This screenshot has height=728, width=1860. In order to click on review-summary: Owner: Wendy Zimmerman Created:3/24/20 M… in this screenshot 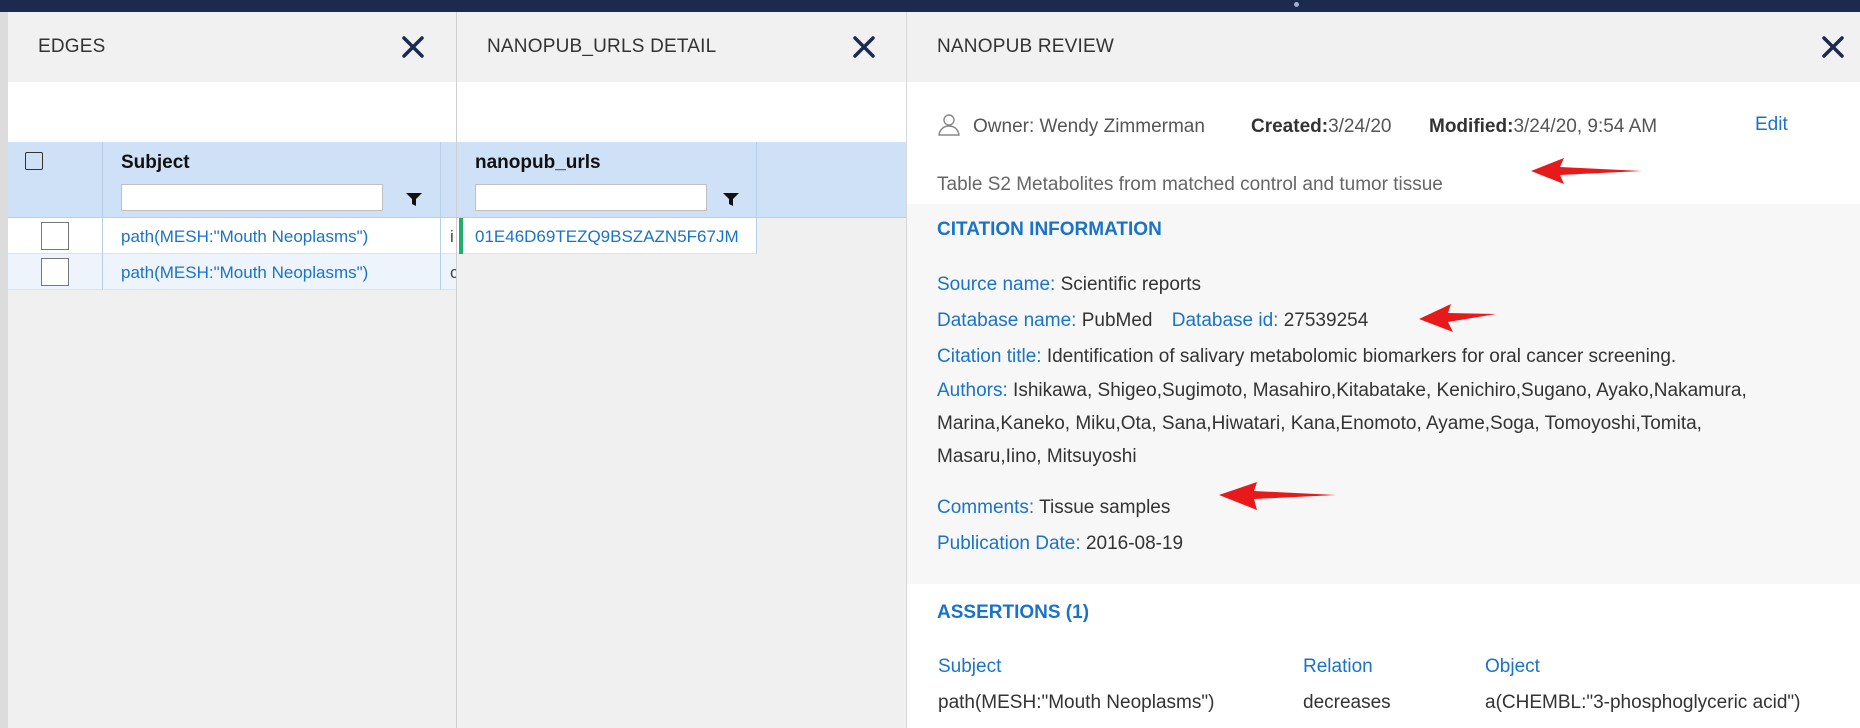, I will do `click(1383, 143)`.